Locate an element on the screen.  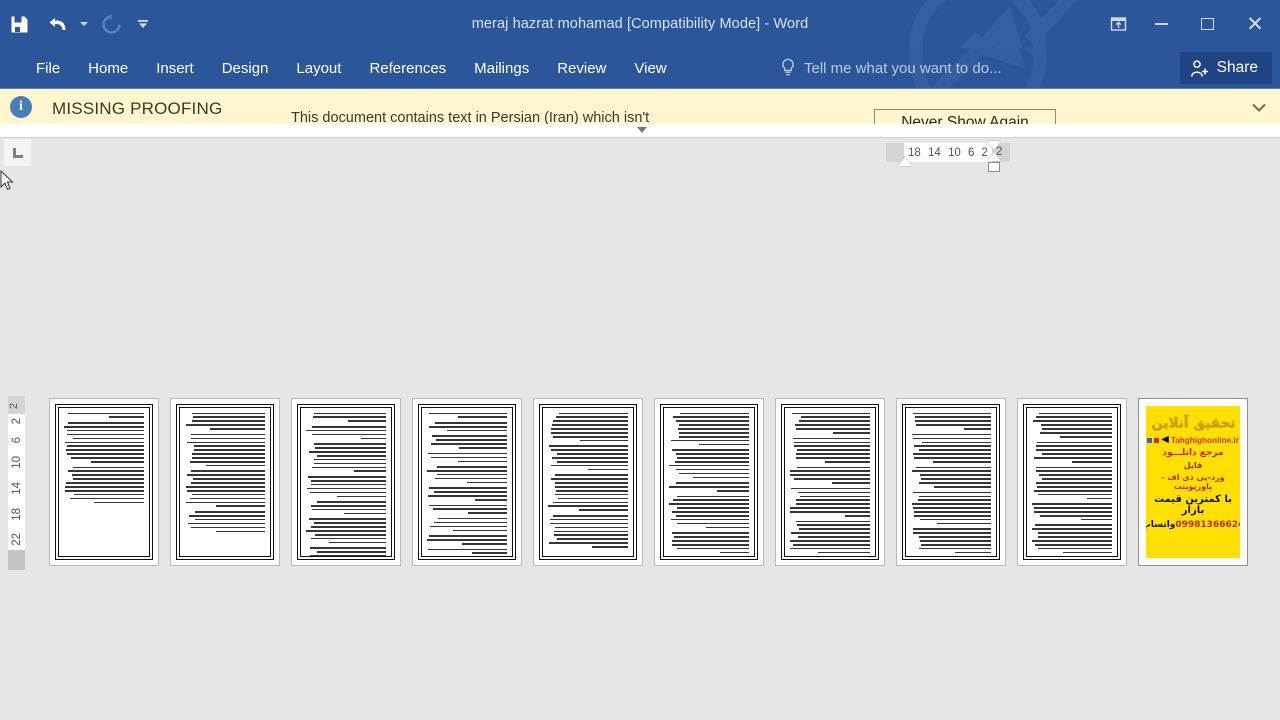
vertical-ruler: 2 2 6 10 14 18 22 is located at coordinates (16, 483).